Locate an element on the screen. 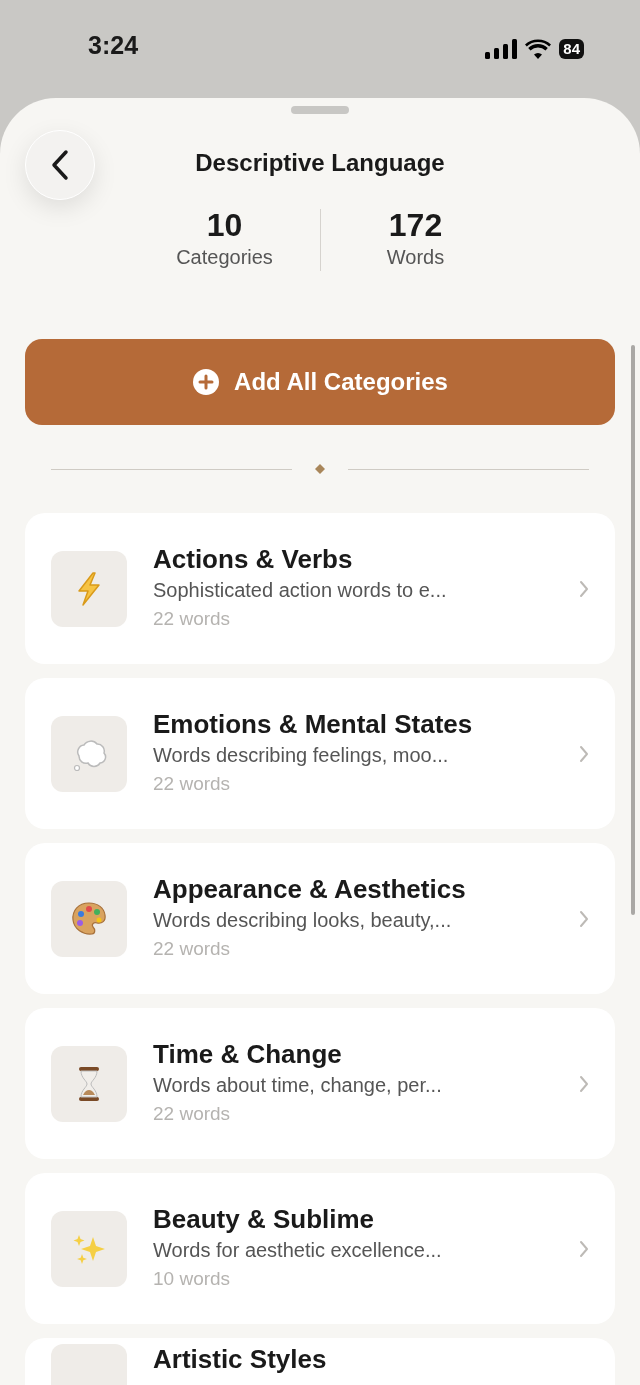 This screenshot has height=1385, width=640. signal-icon is located at coordinates (501, 49).